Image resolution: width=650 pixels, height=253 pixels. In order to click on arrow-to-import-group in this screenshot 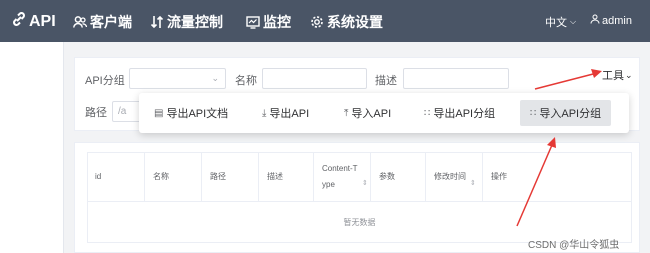, I will do `click(534, 185)`.